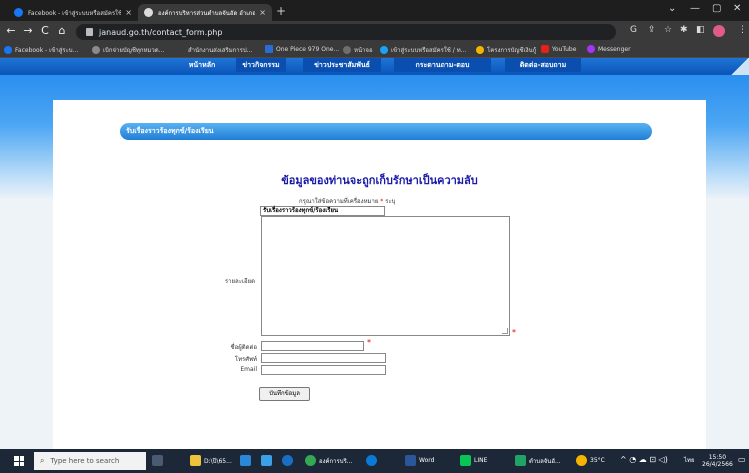 This screenshot has width=749, height=473. What do you see at coordinates (45, 30) in the screenshot?
I see `reload-button: C` at bounding box center [45, 30].